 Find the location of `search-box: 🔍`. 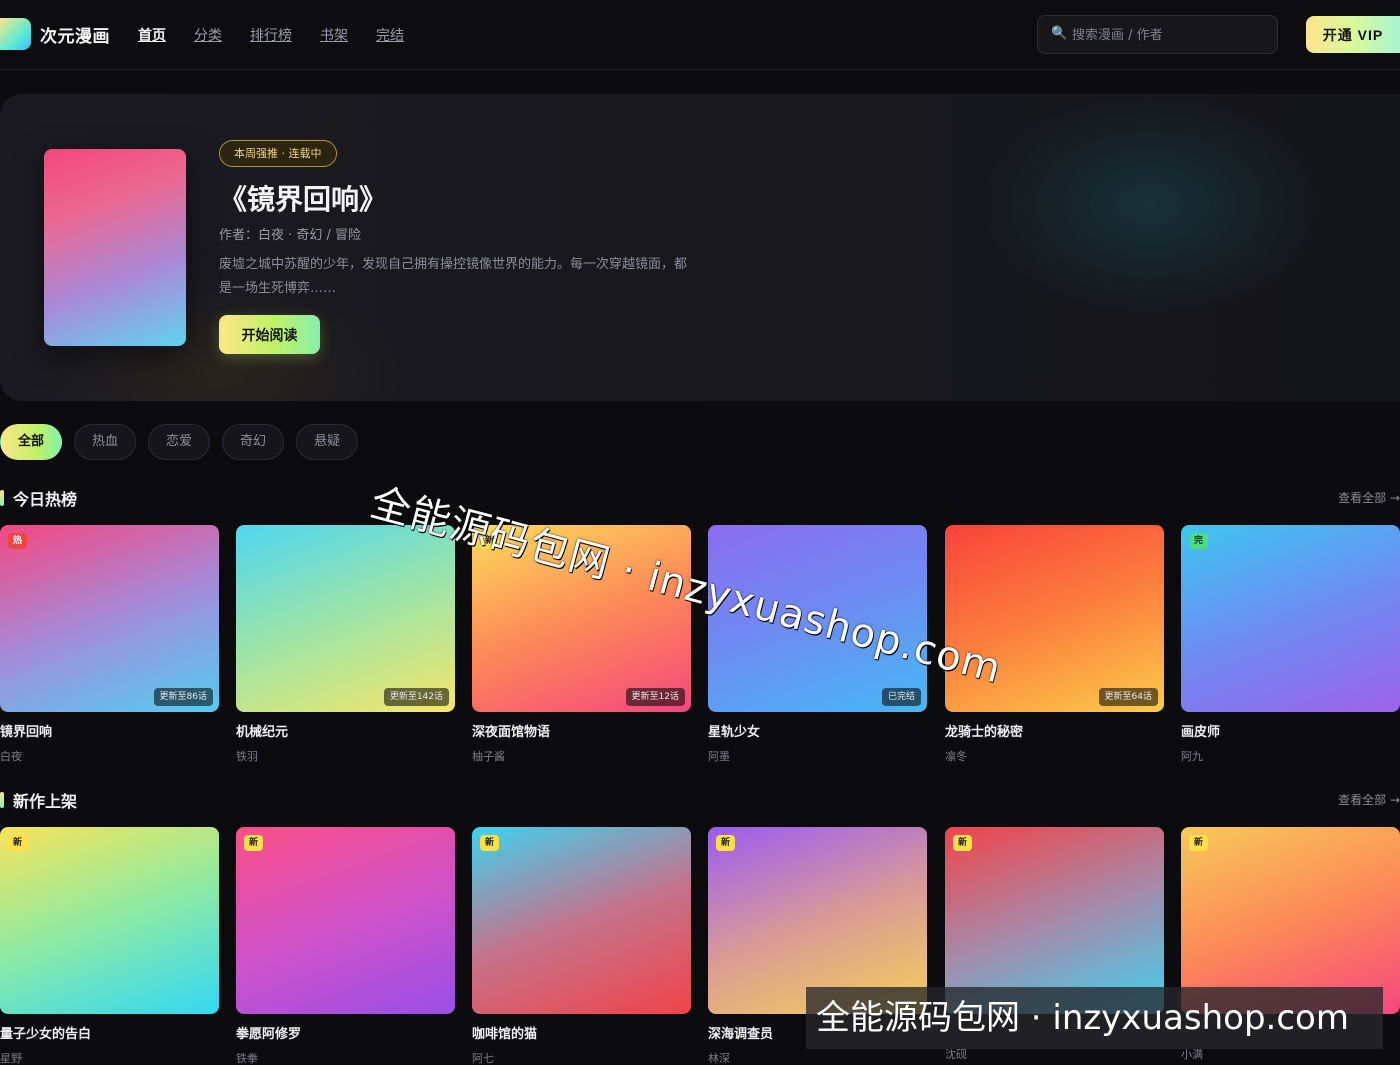

search-box: 🔍 is located at coordinates (1157, 34).